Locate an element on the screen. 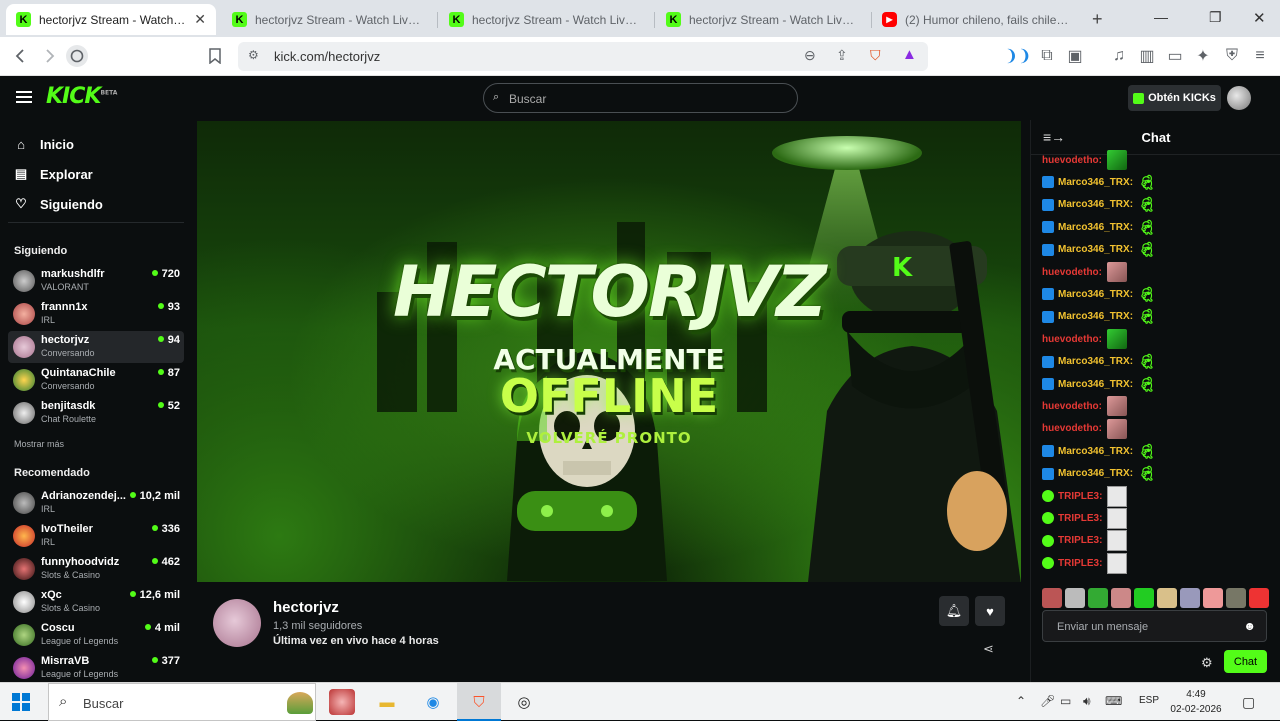  nav-inicio: ⌂ Inicio is located at coordinates (44, 144).